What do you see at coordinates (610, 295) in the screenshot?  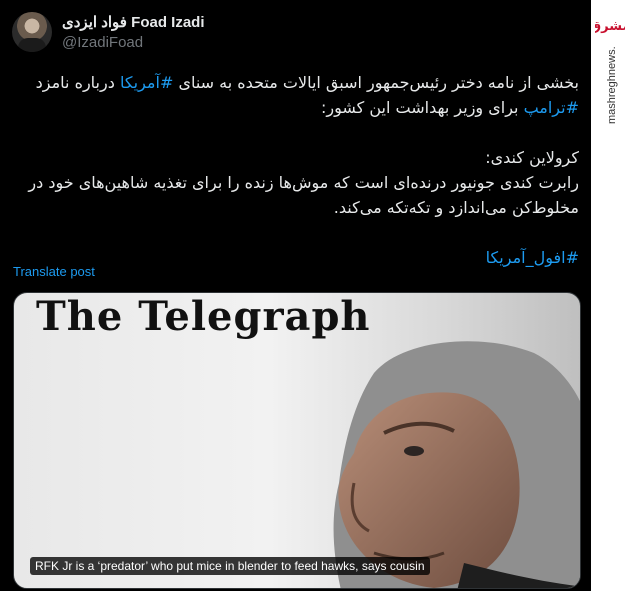 I see `watermark-sidebar: مشرق mashreghnews.ir` at bounding box center [610, 295].